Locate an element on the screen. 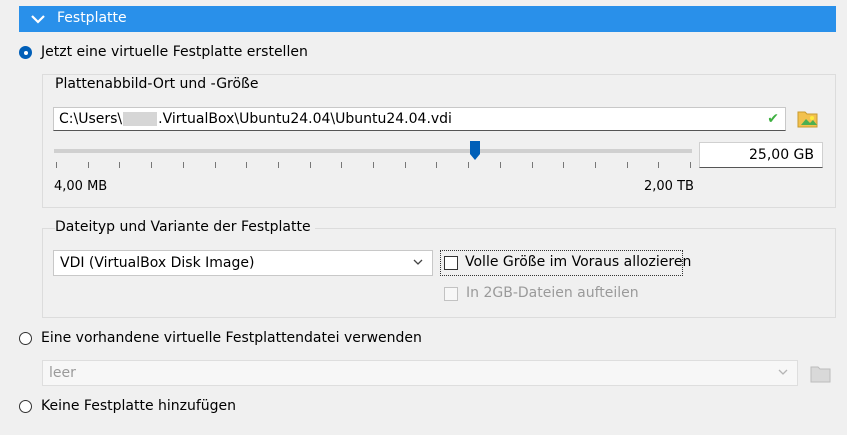 The width and height of the screenshot is (847, 435). size-slider-track is located at coordinates (373, 151).